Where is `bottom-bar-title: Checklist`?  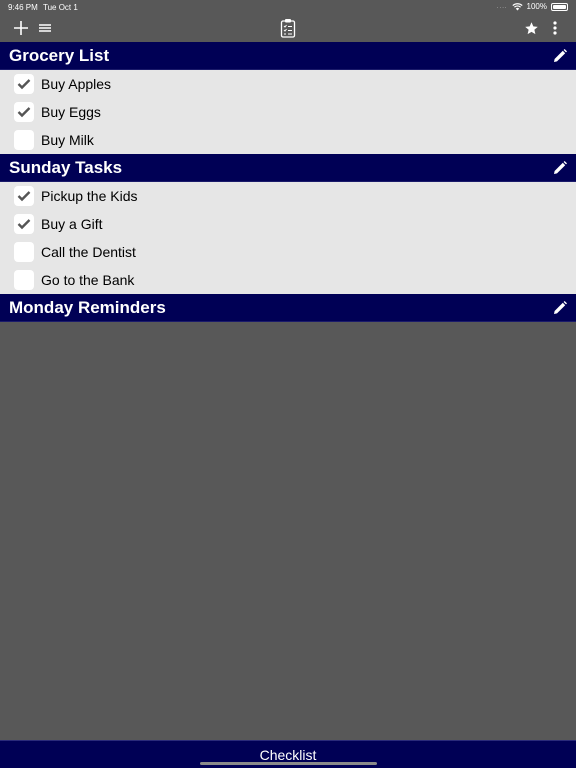
bottom-bar-title: Checklist is located at coordinates (288, 755).